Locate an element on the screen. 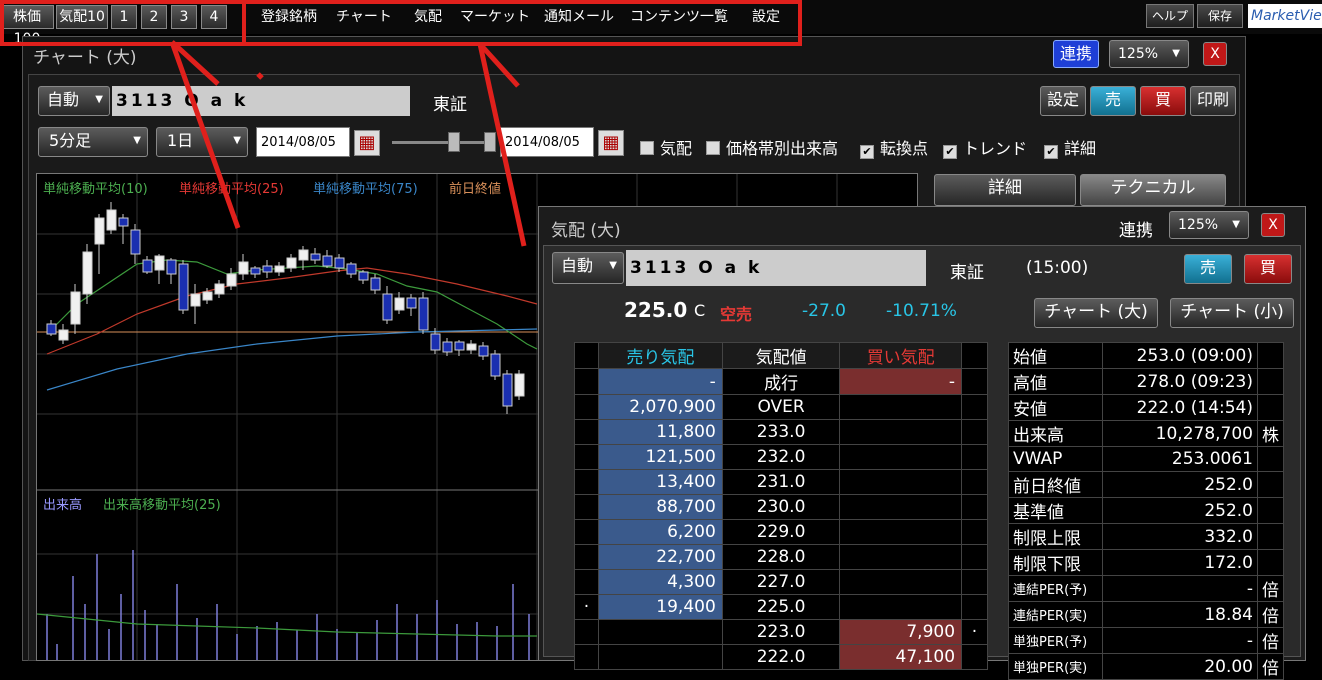 This screenshot has height=680, width=1322. book-price: 232.0 is located at coordinates (781, 457).